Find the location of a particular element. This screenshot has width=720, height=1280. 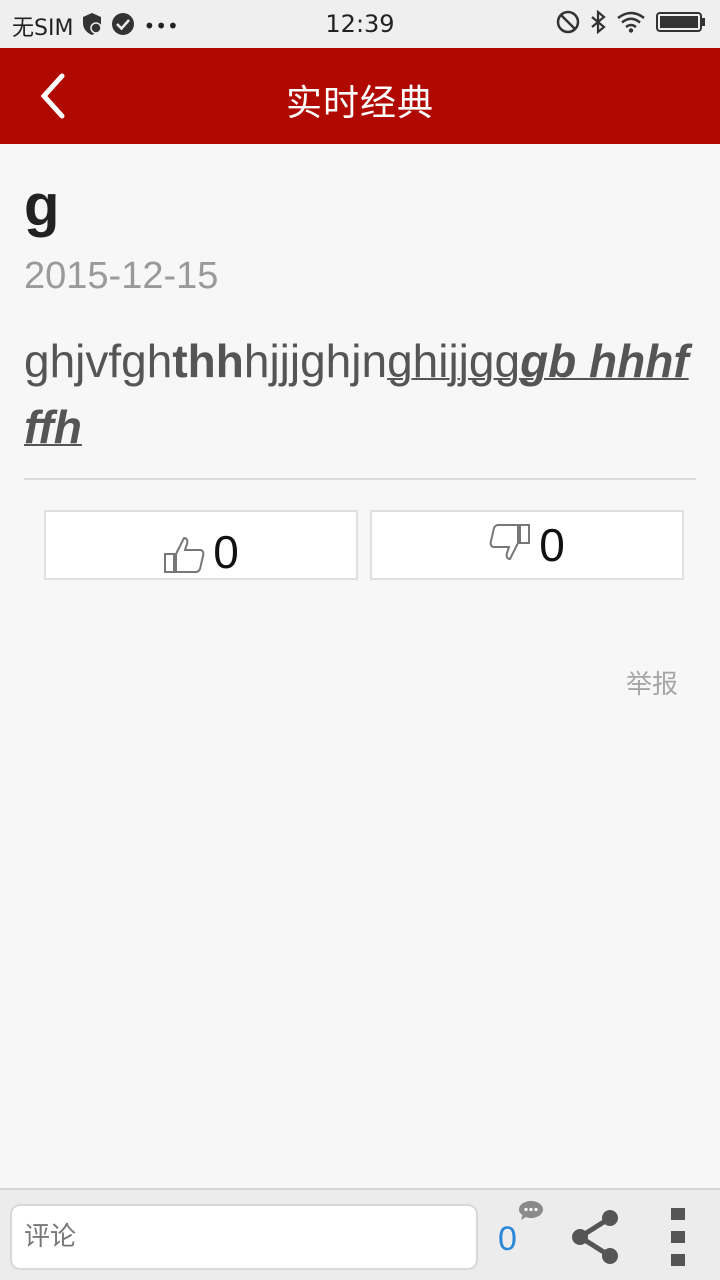

like-count: 0 is located at coordinates (226, 552).